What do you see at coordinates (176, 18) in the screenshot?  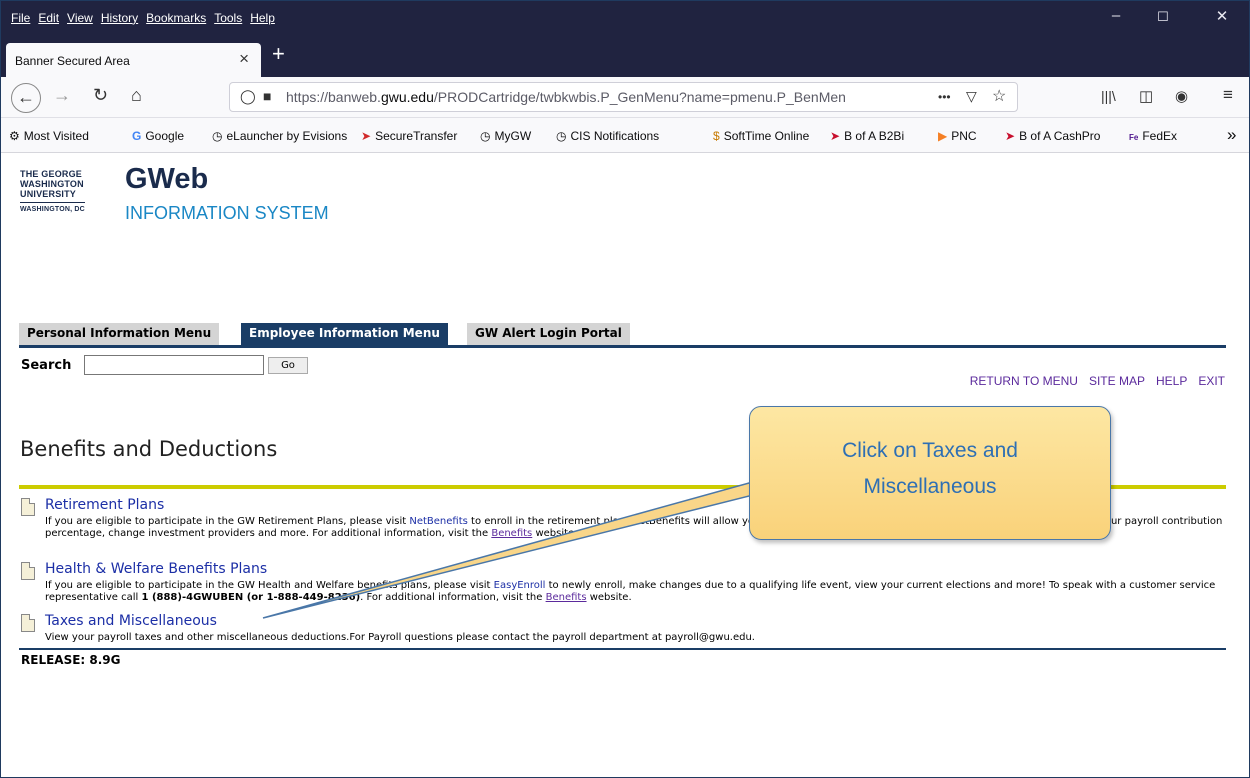 I see `menu-bookmarks: Bookmarks` at bounding box center [176, 18].